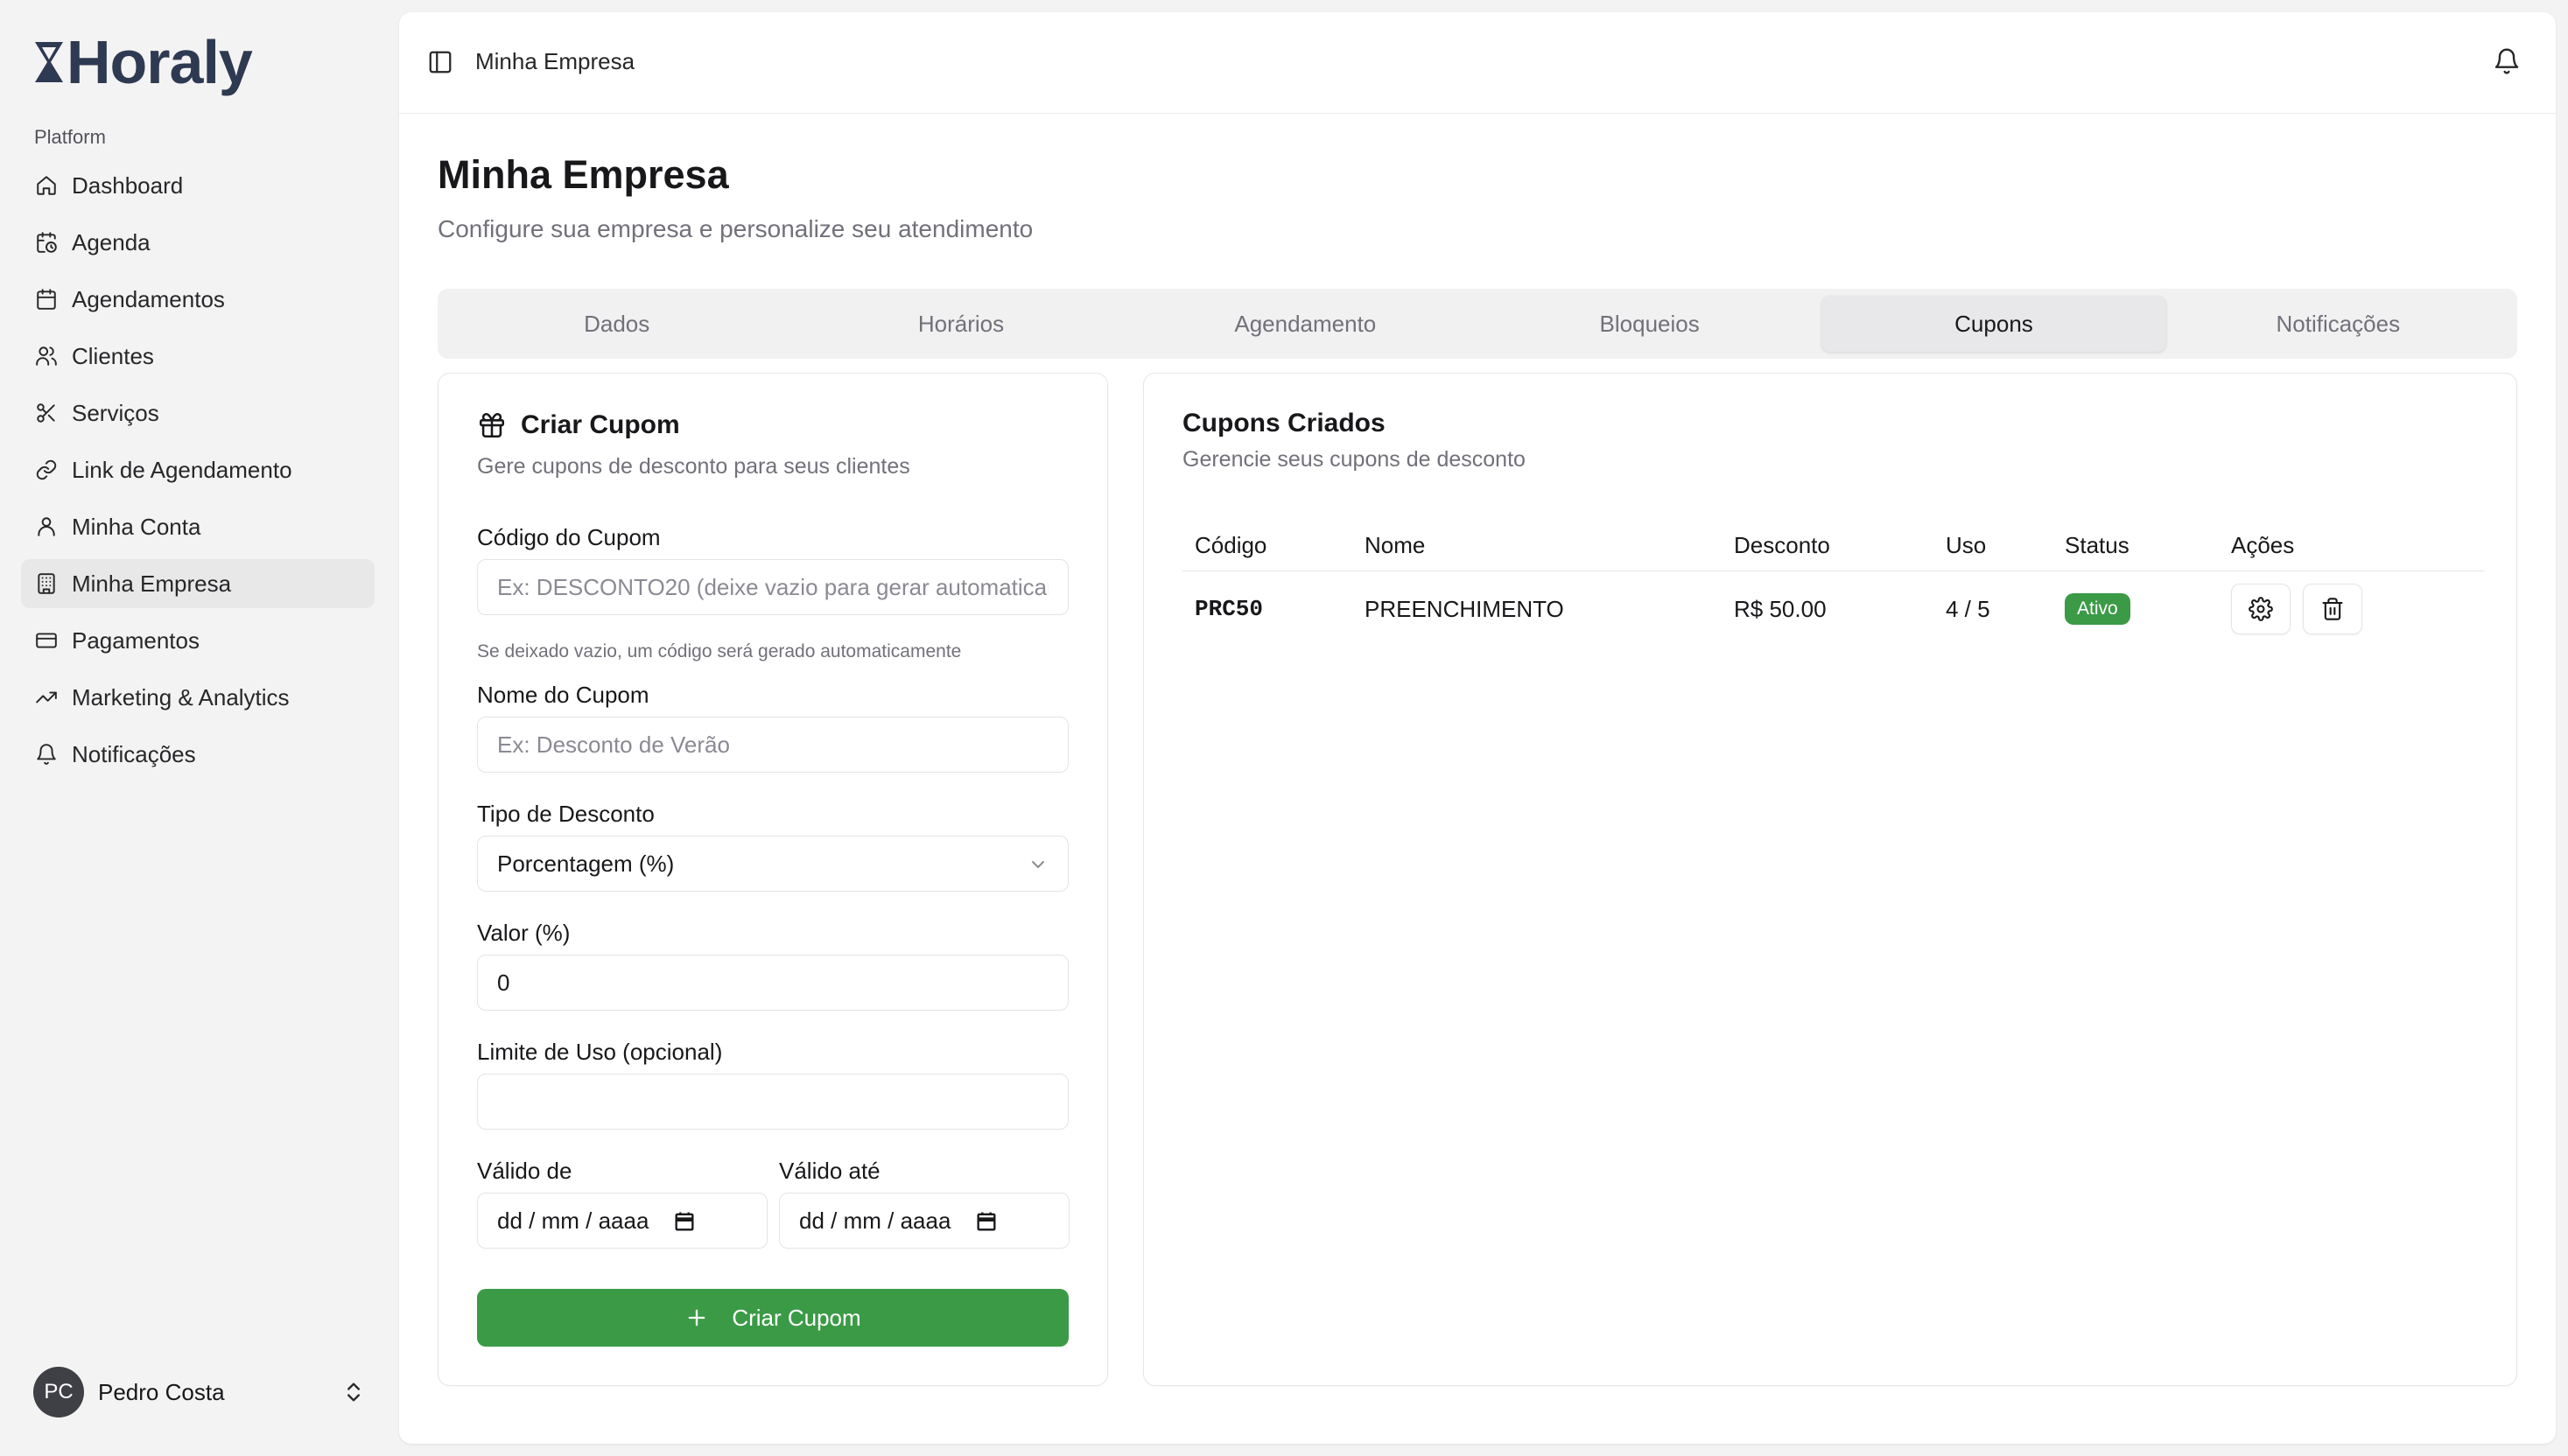 The image size is (2568, 1456). Describe the element at coordinates (160, 62) in the screenshot. I see `brand-name: Horaly` at that location.